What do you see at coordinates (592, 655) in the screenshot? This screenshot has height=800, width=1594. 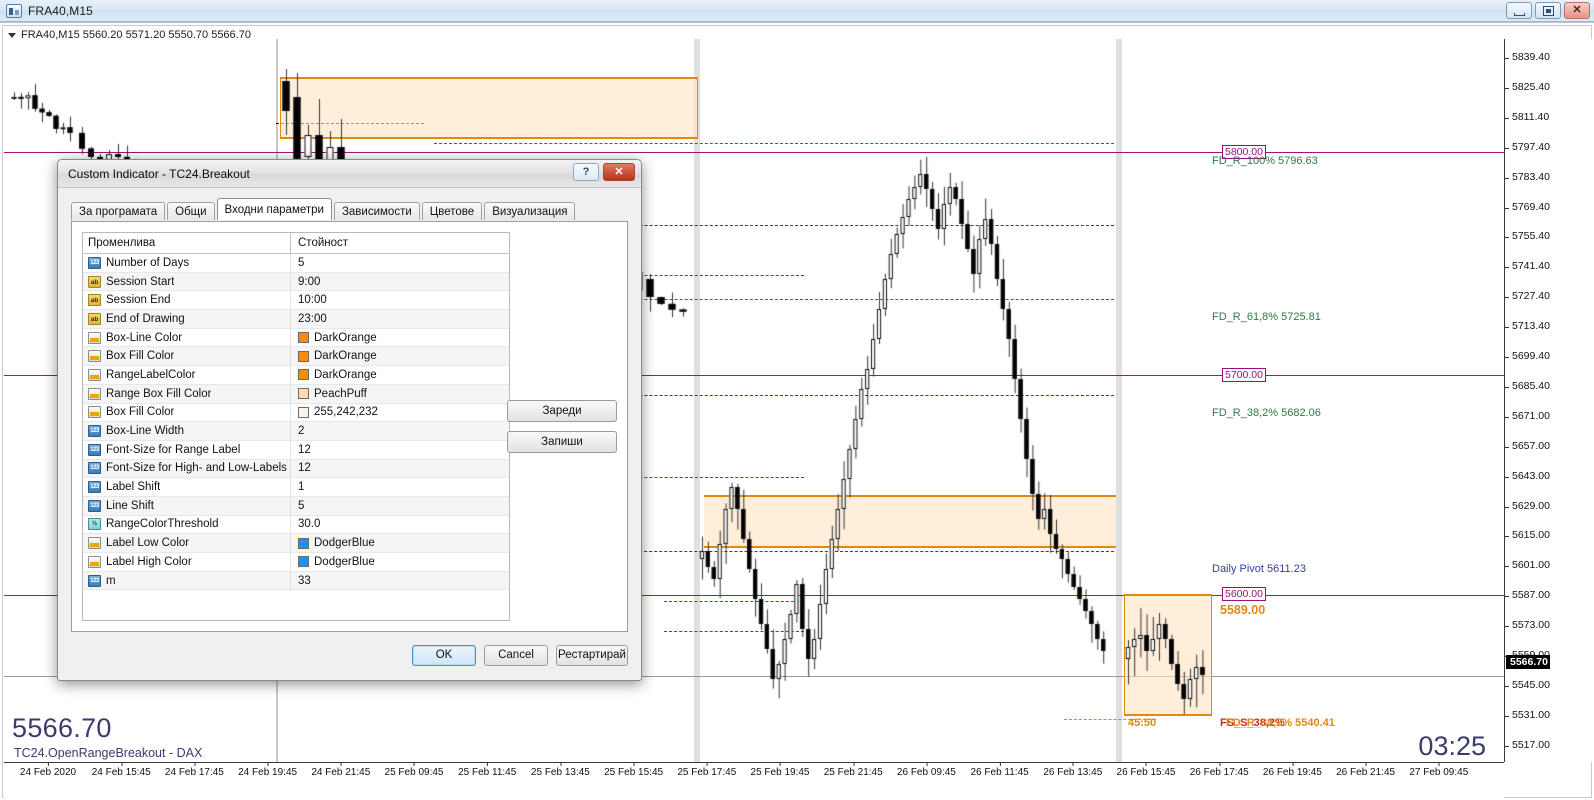 I see `reset-button: Рестартирай` at bounding box center [592, 655].